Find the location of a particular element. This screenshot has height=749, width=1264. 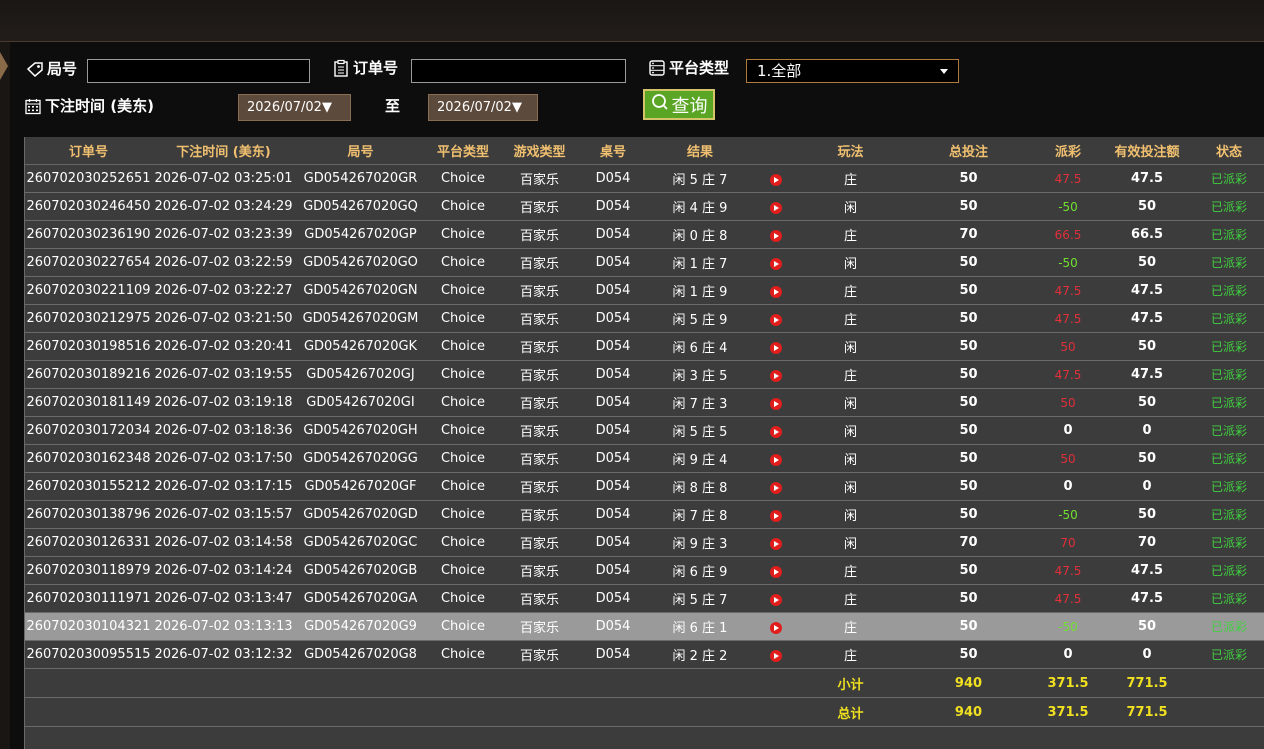

cell-total-bet: 70 is located at coordinates (968, 234).